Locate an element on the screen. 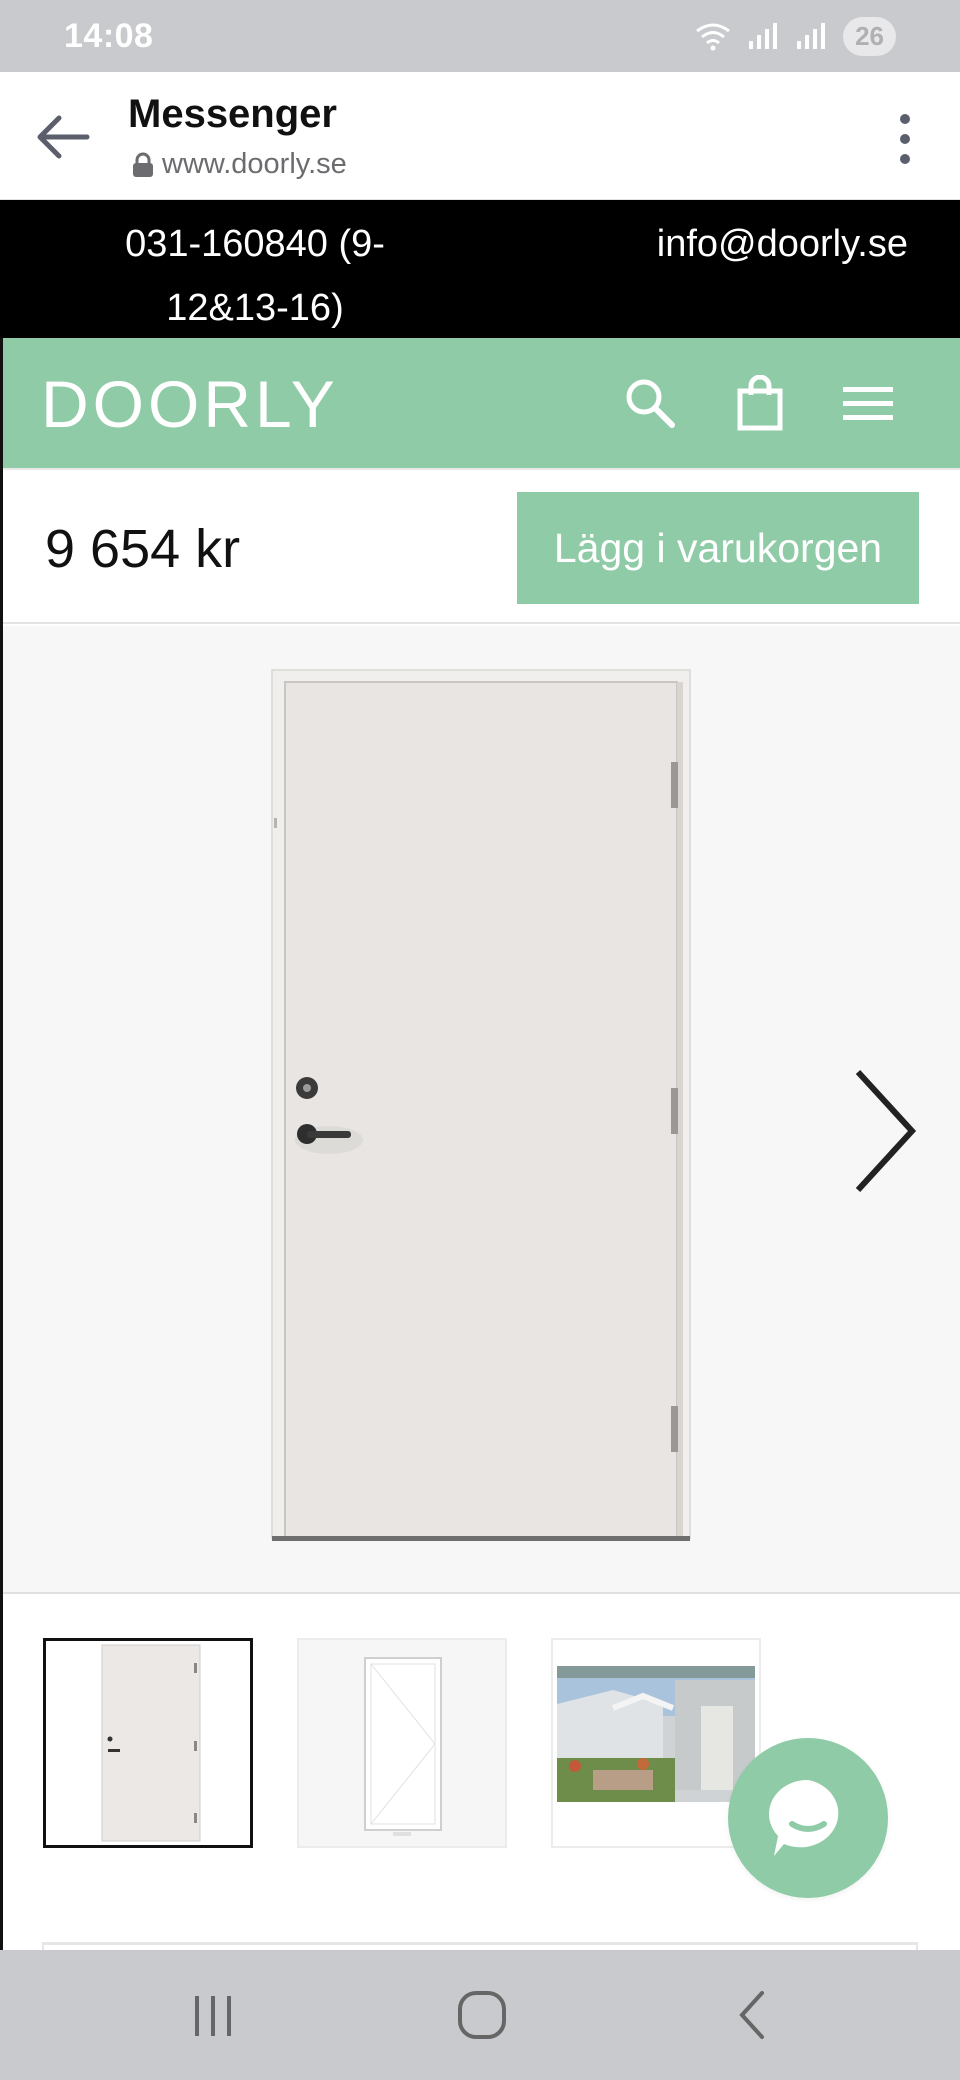 The image size is (960, 2080). home-icon is located at coordinates (482, 2015).